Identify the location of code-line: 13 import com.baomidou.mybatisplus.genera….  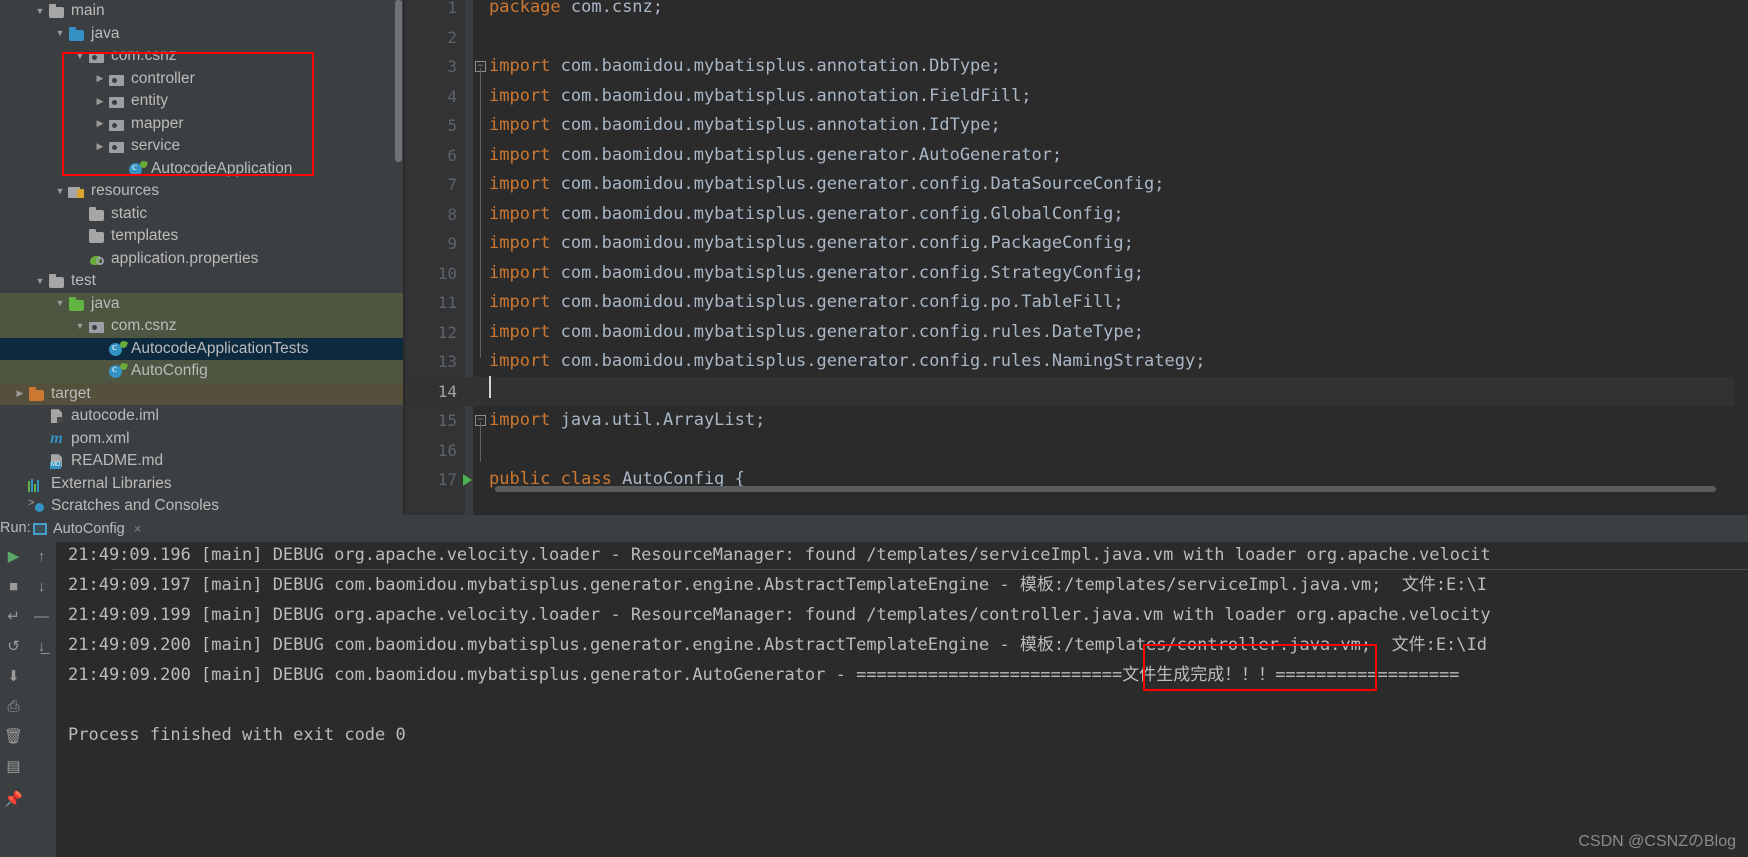
(1076, 362).